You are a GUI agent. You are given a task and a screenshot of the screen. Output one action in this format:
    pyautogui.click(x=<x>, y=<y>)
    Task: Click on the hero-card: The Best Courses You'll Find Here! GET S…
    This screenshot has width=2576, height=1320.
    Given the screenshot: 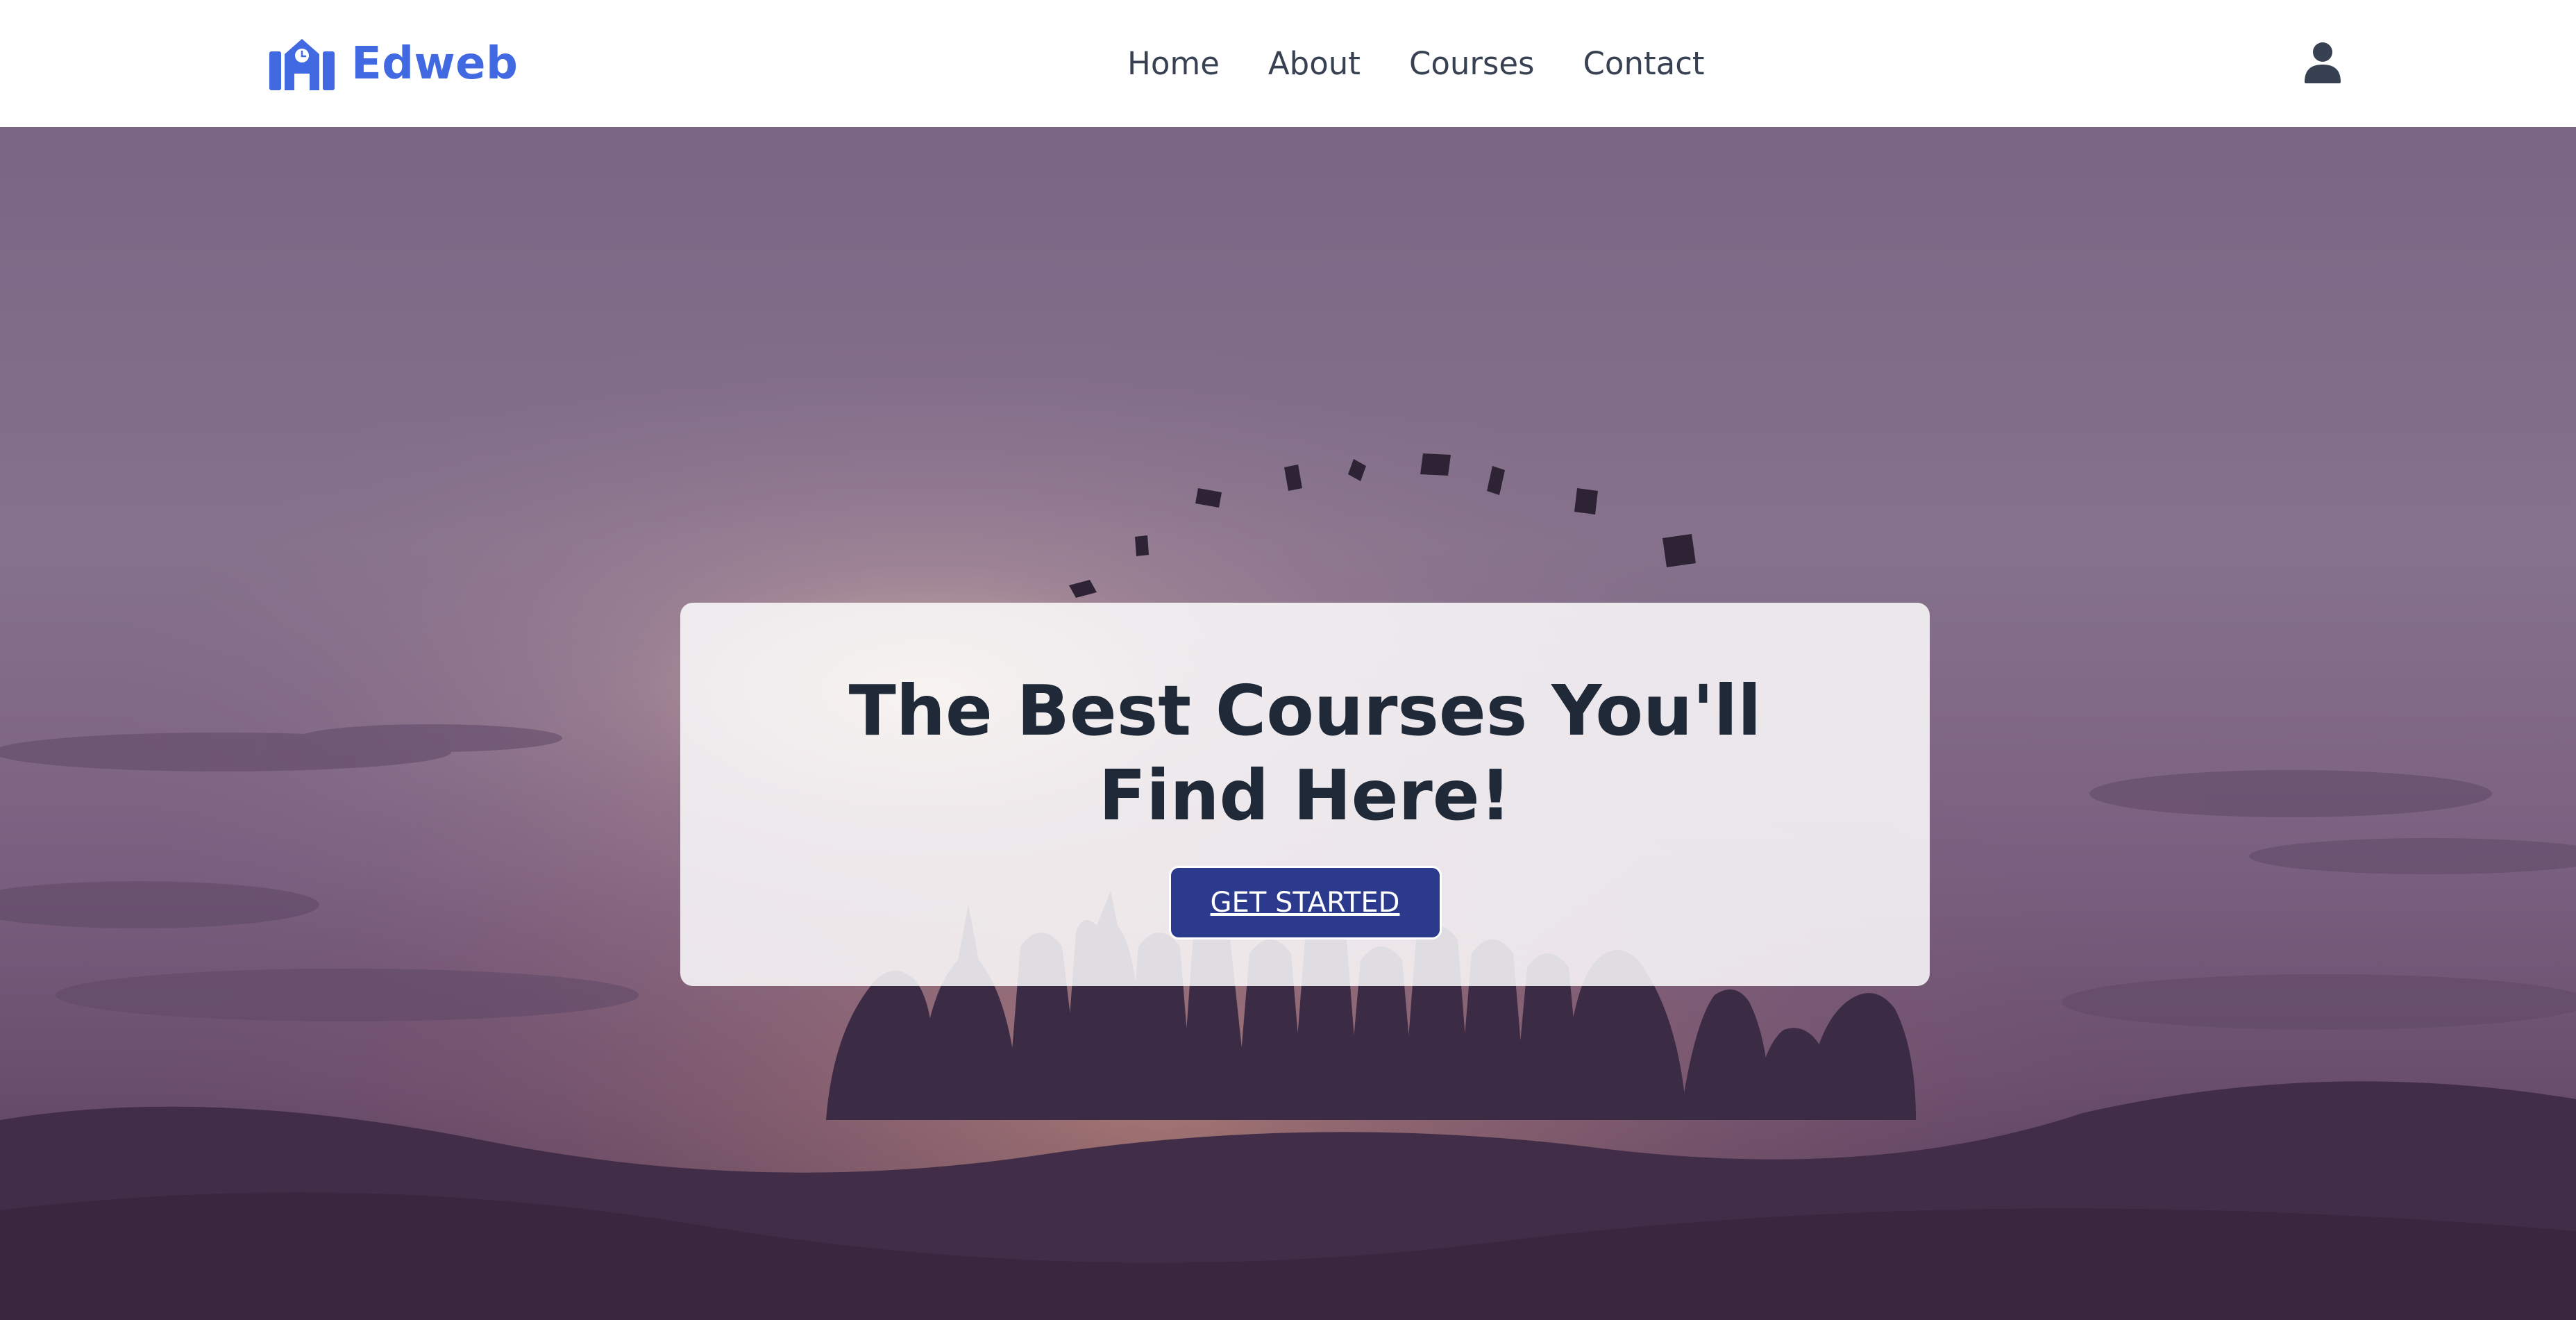 What is the action you would take?
    pyautogui.click(x=1305, y=795)
    